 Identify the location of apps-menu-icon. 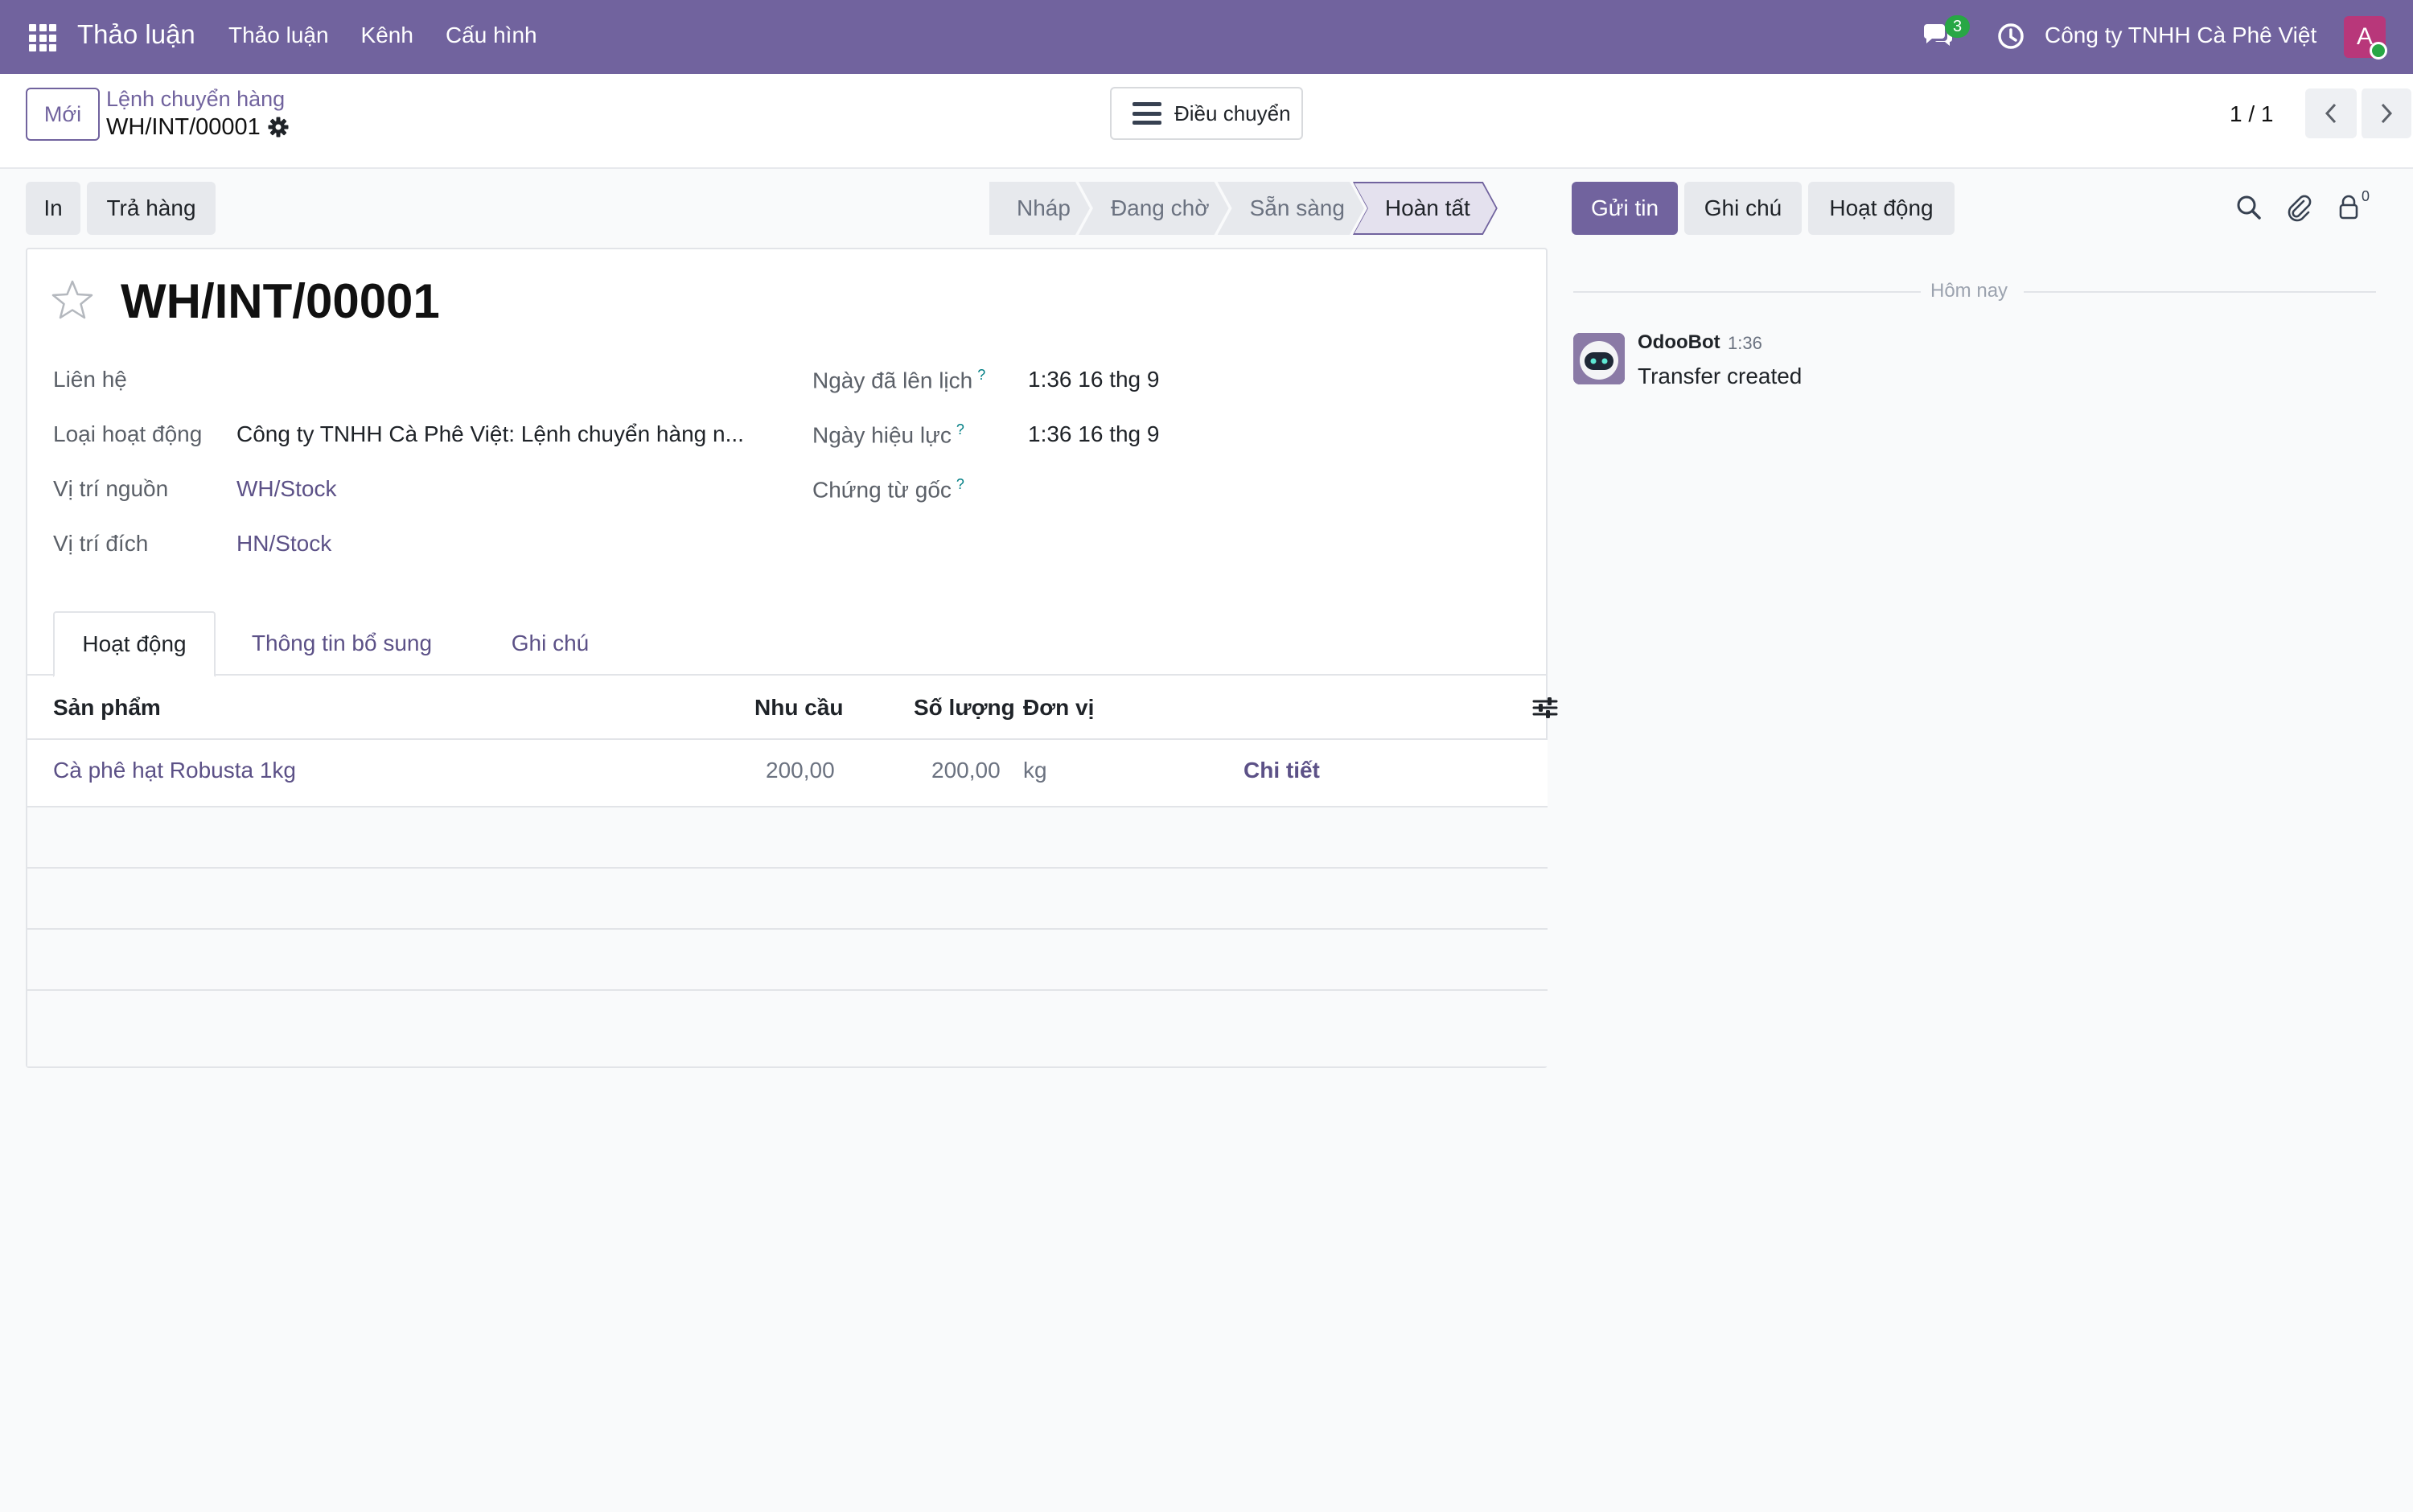
(42, 38).